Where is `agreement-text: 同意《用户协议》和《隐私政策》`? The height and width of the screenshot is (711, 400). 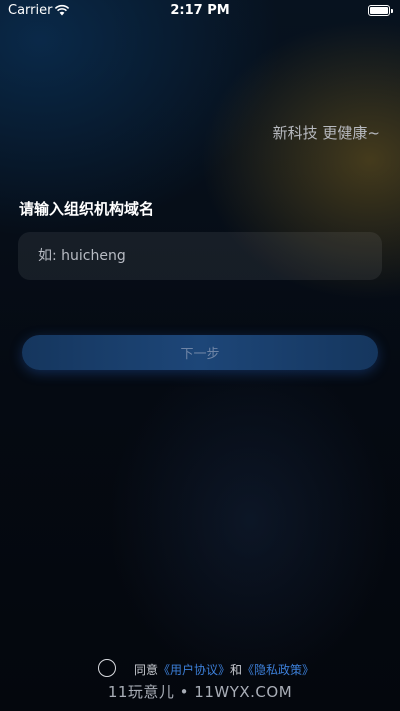
agreement-text: 同意《用户协议》和《隐私政策》 is located at coordinates (224, 669).